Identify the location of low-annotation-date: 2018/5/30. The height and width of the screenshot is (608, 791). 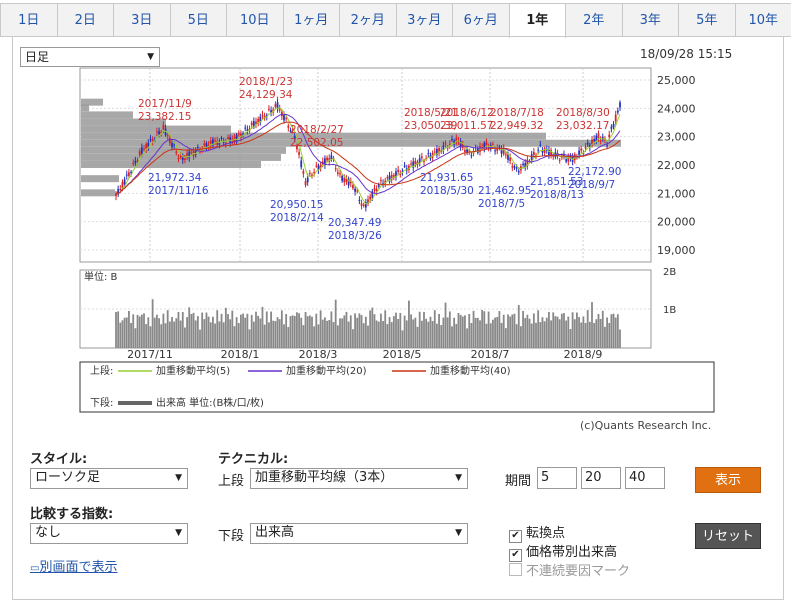
(447, 191).